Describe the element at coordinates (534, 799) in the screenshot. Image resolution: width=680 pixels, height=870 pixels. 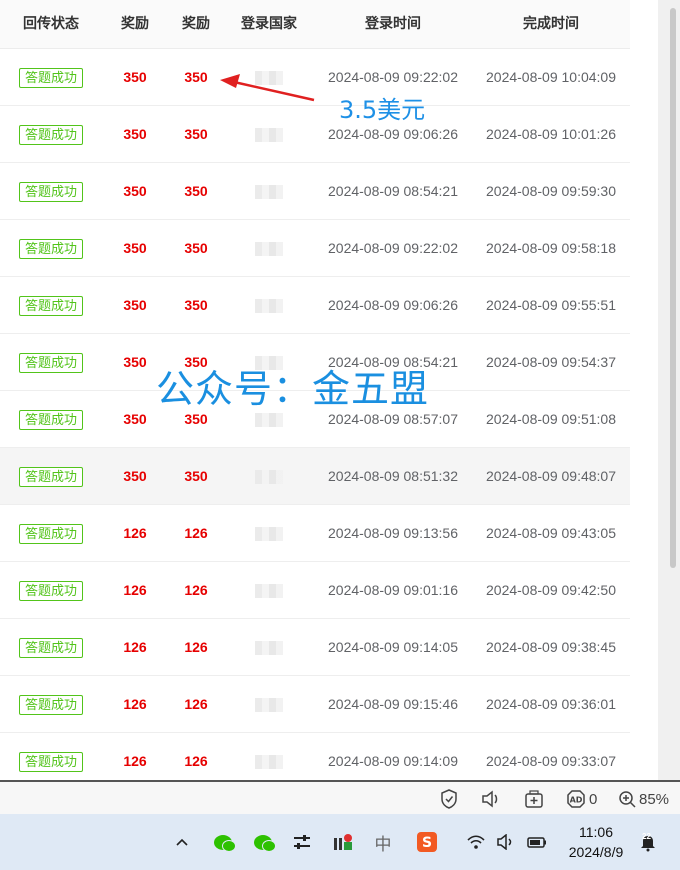
I see `add-tab-group-icon` at that location.